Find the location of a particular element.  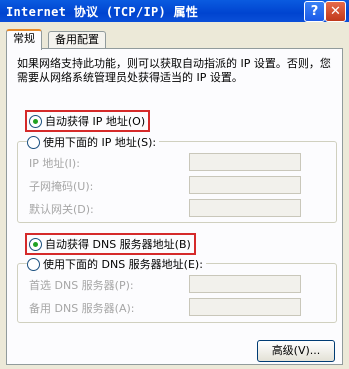

ip-manual-radio is located at coordinates (33, 142).